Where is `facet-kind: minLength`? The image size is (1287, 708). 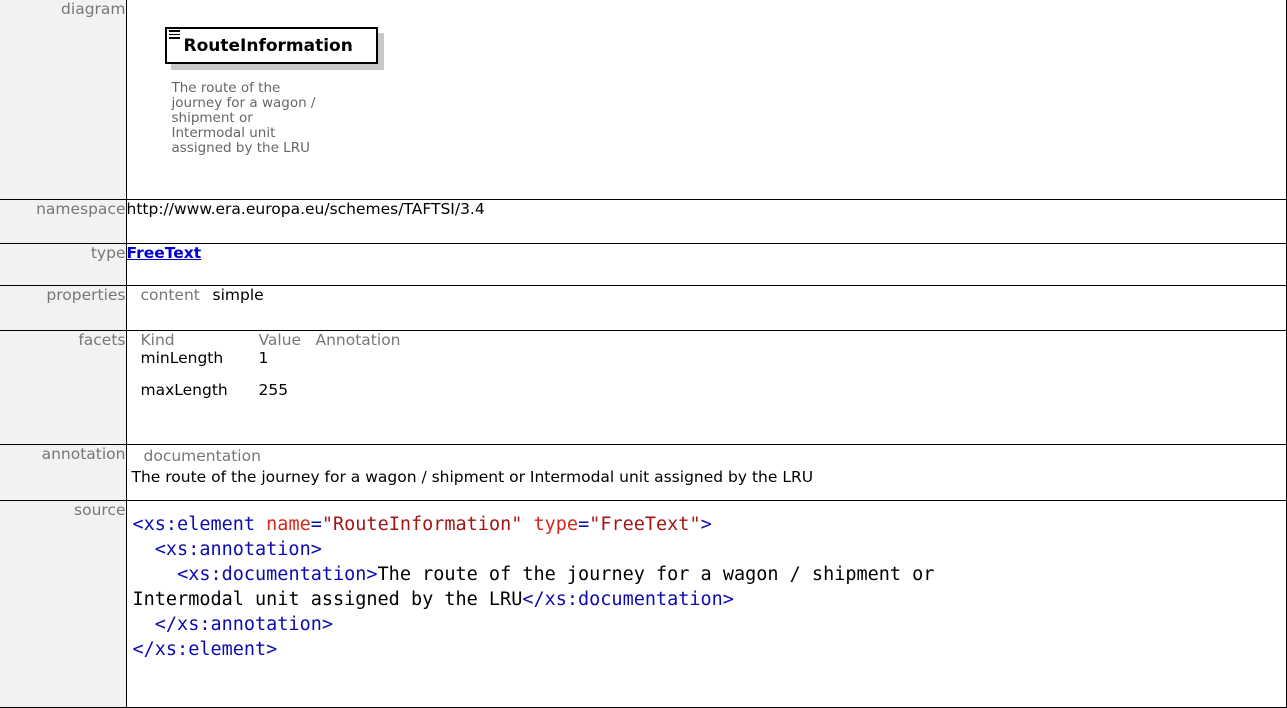
facet-kind: minLength is located at coordinates (182, 357).